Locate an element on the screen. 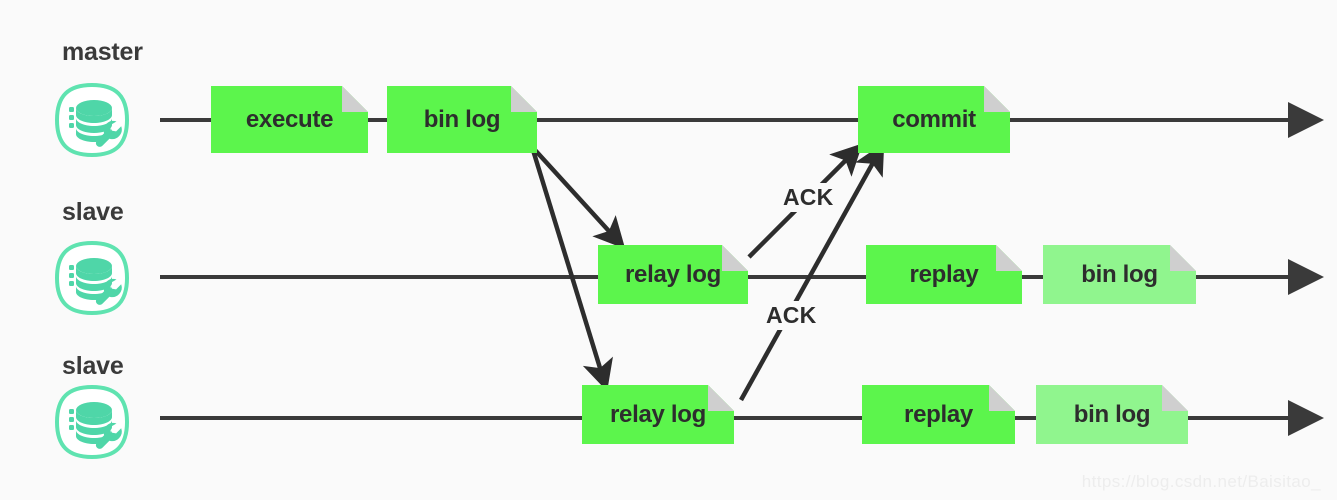  node-master-commit: commit is located at coordinates (934, 119).